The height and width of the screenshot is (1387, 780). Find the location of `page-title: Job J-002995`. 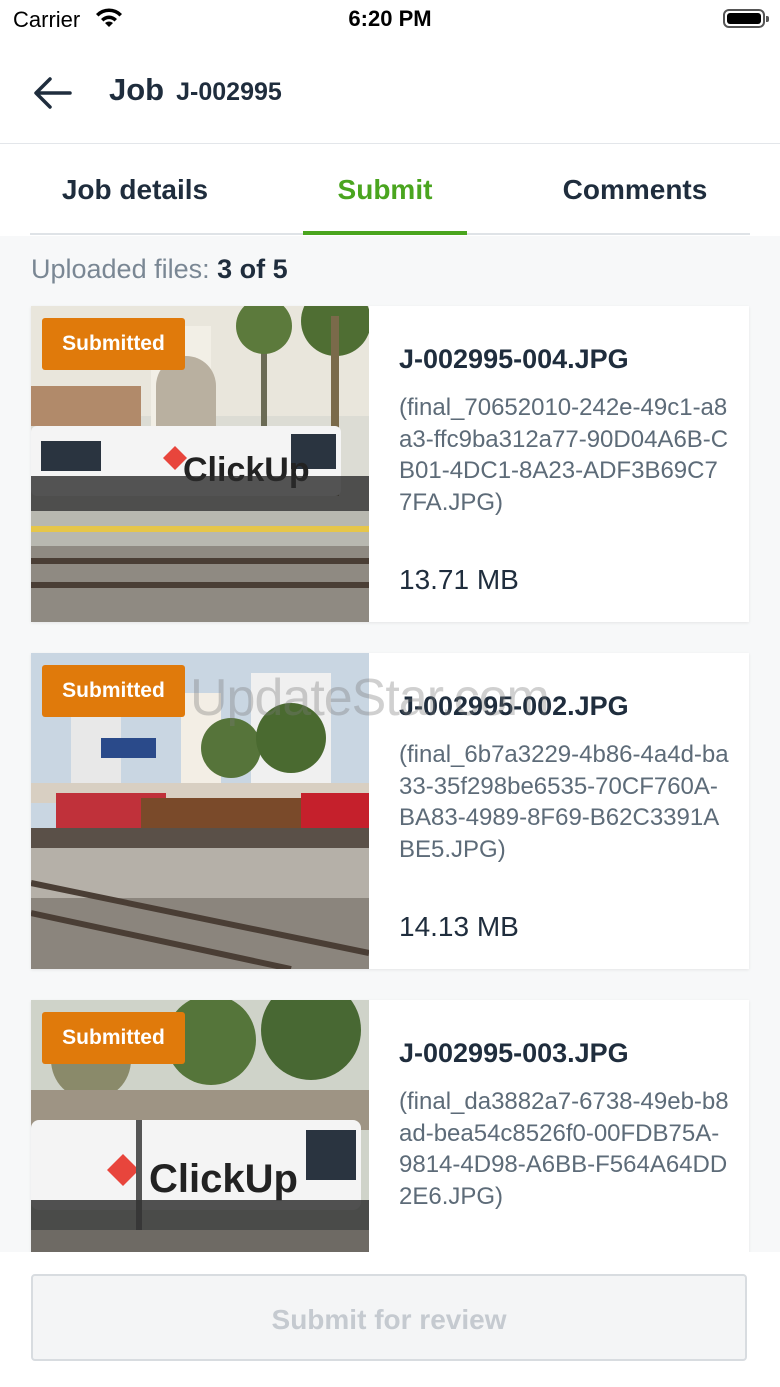

page-title: Job J-002995 is located at coordinates (195, 90).